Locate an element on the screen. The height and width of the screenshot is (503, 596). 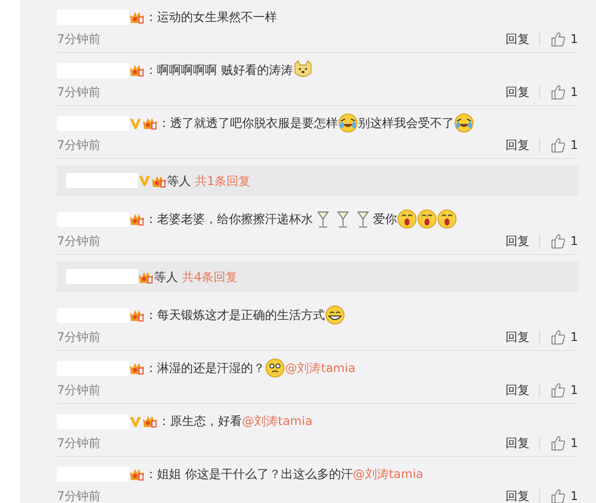
comment-text: ：透了就透了吧你脱衣服是要怎样 is located at coordinates (248, 123).